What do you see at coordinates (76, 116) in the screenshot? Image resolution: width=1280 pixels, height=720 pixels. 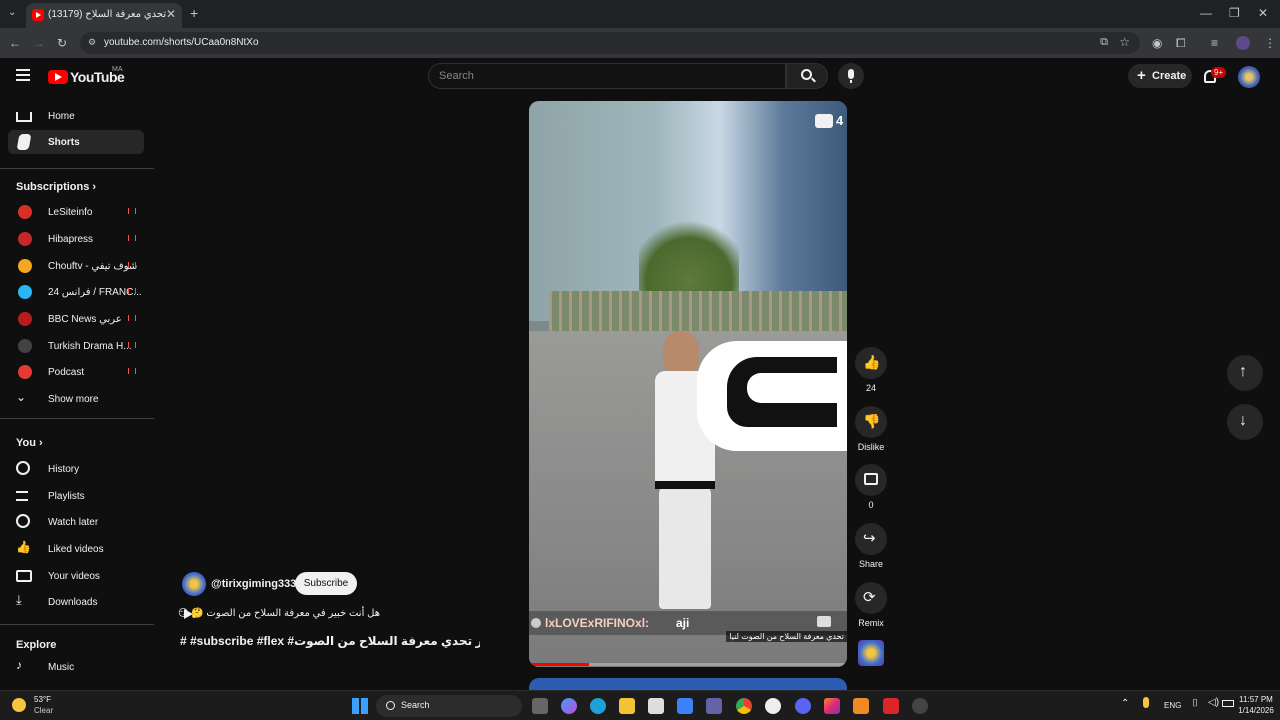 I see `sidebar-item-home: Home` at bounding box center [76, 116].